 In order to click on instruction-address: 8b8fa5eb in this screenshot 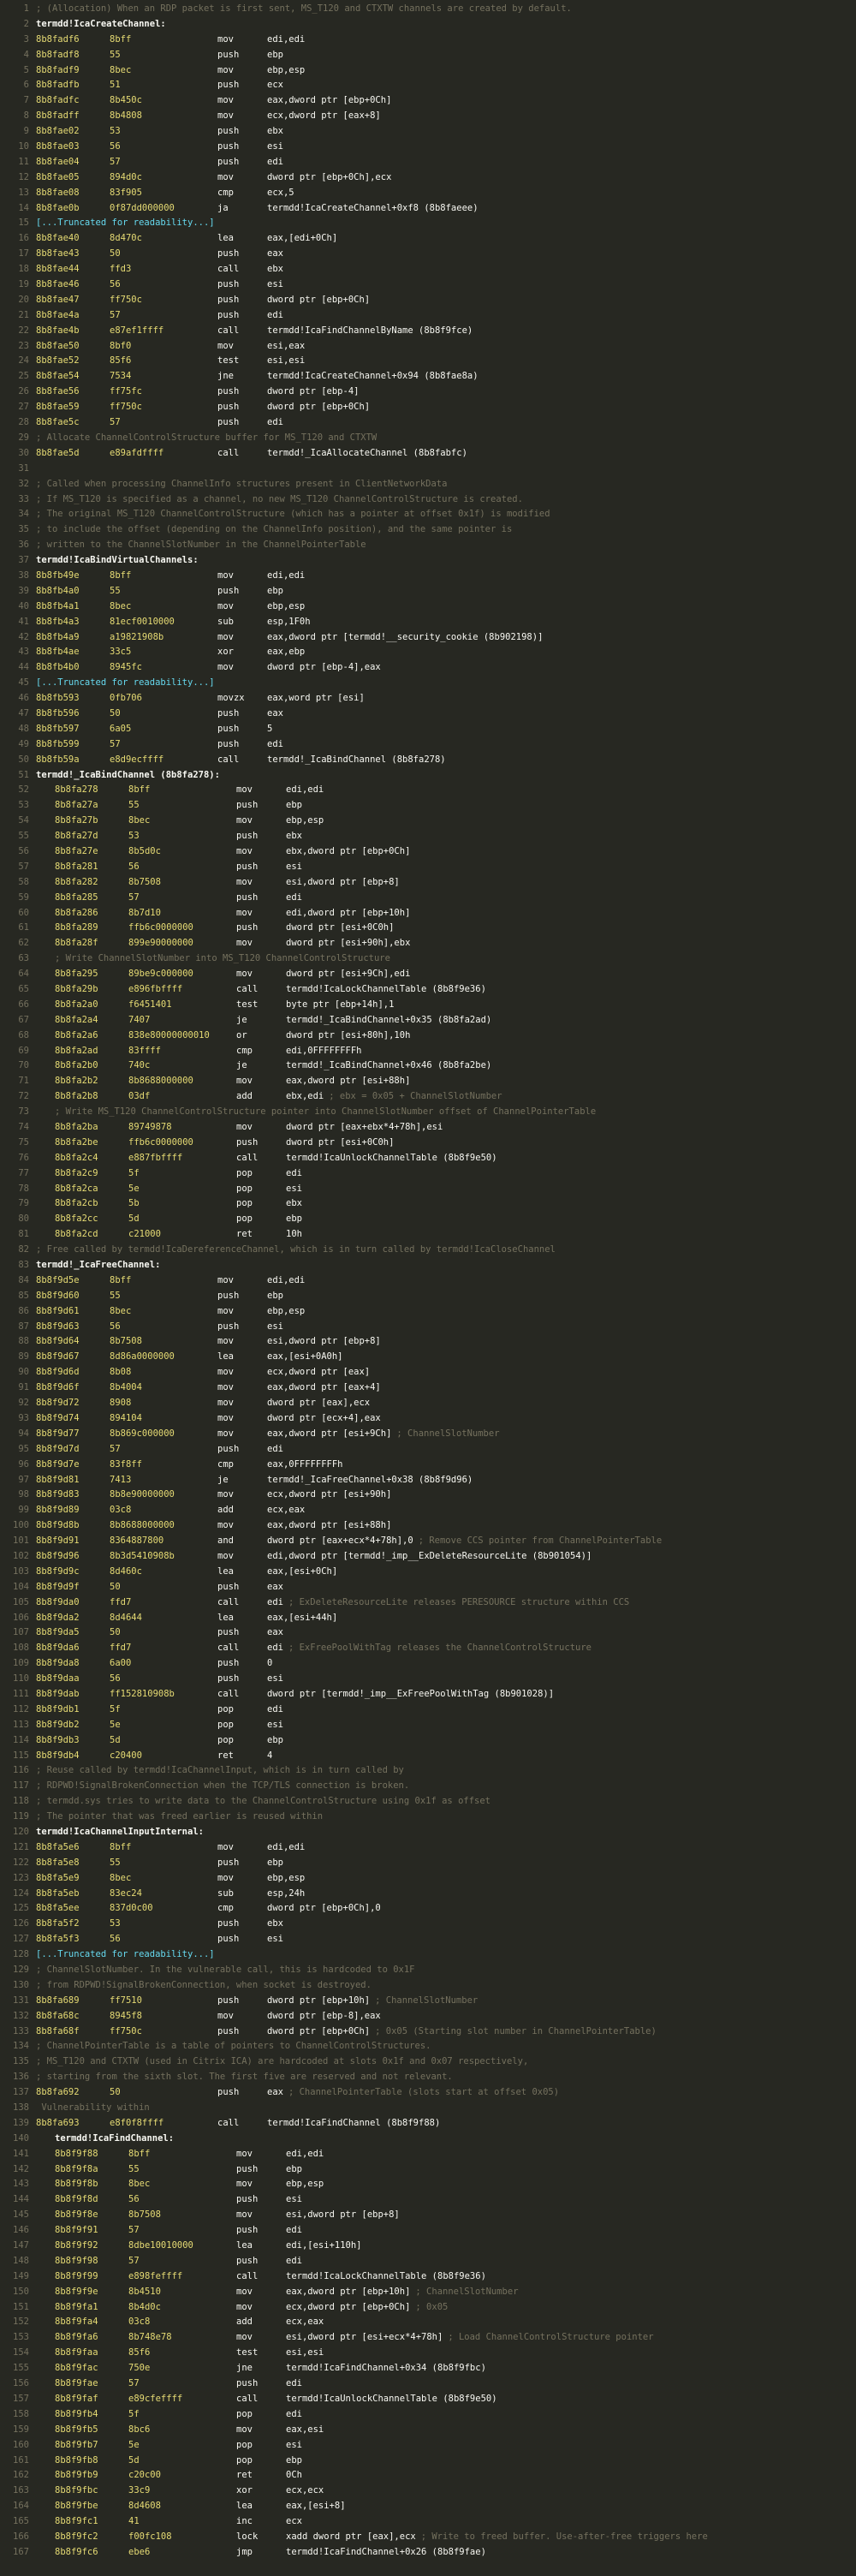, I will do `click(58, 1893)`.